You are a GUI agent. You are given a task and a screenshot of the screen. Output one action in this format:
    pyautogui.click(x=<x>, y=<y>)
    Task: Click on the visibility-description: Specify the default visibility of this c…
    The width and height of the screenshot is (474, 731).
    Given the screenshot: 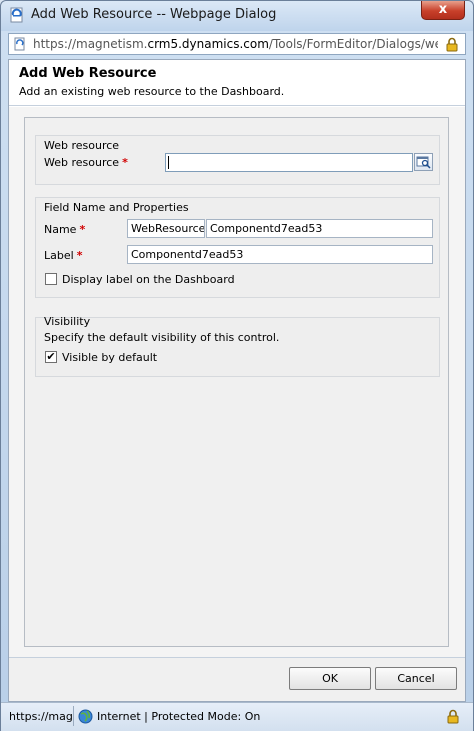 What is the action you would take?
    pyautogui.click(x=162, y=337)
    